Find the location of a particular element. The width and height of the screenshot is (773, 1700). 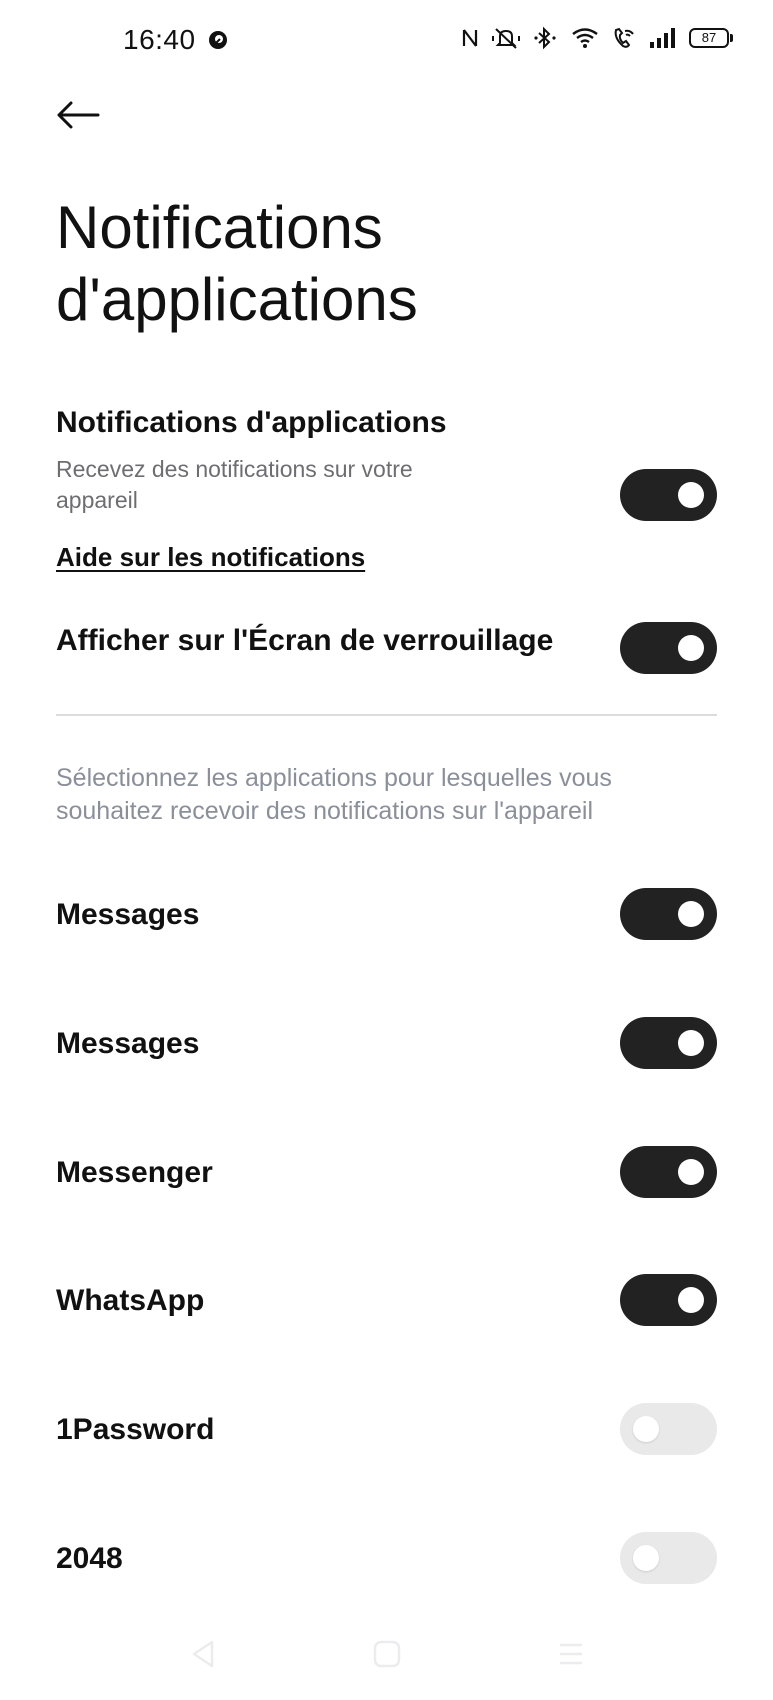

notifications-setting-title: Notifications d'applications is located at coordinates (251, 422).